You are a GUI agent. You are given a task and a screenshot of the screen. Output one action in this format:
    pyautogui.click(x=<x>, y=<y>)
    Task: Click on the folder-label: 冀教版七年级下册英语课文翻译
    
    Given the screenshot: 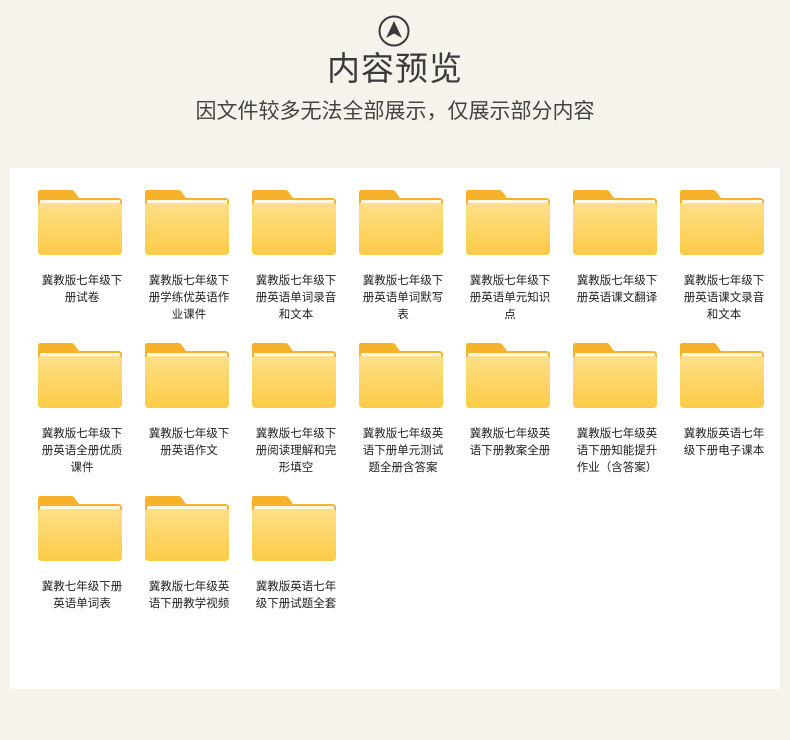 What is the action you would take?
    pyautogui.click(x=617, y=288)
    